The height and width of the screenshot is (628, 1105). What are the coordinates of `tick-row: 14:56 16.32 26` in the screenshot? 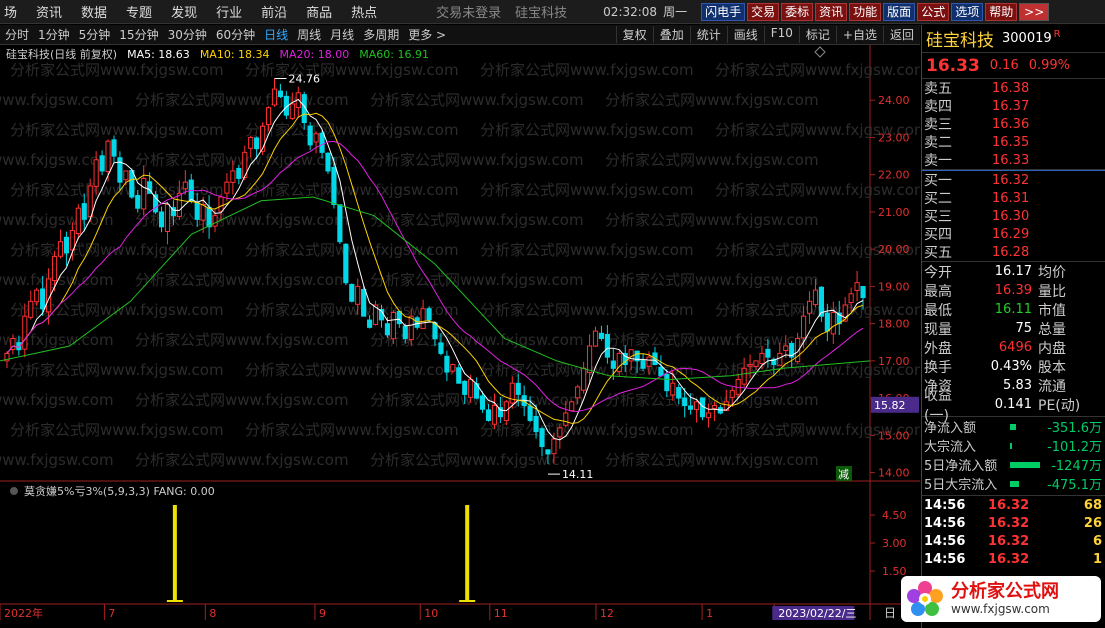 It's located at (1013, 523).